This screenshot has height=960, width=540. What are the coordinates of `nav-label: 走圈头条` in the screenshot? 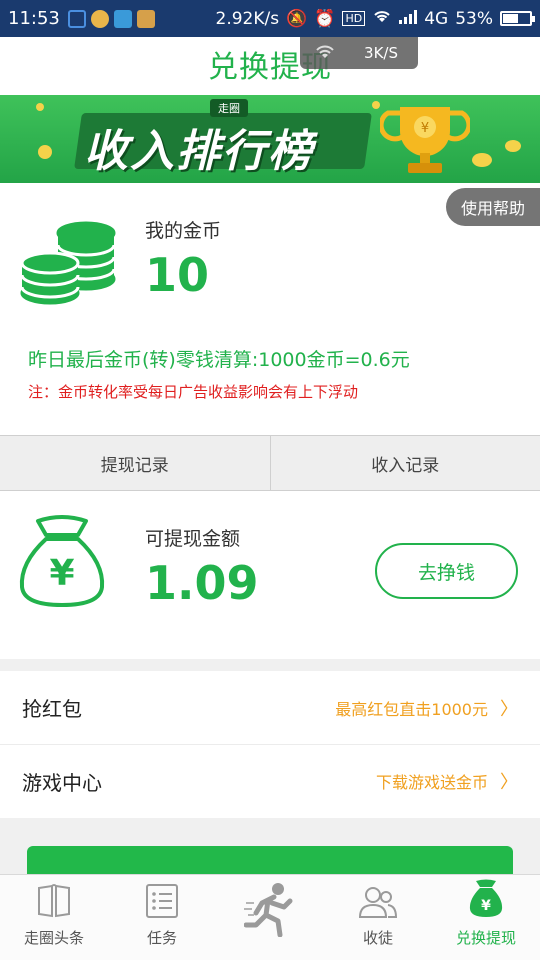 It's located at (53, 938).